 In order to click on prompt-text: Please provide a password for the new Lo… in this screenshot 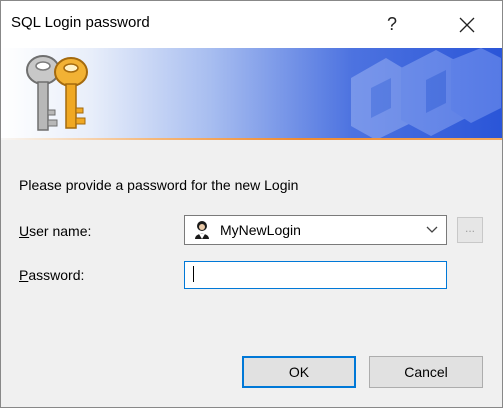, I will do `click(159, 185)`.